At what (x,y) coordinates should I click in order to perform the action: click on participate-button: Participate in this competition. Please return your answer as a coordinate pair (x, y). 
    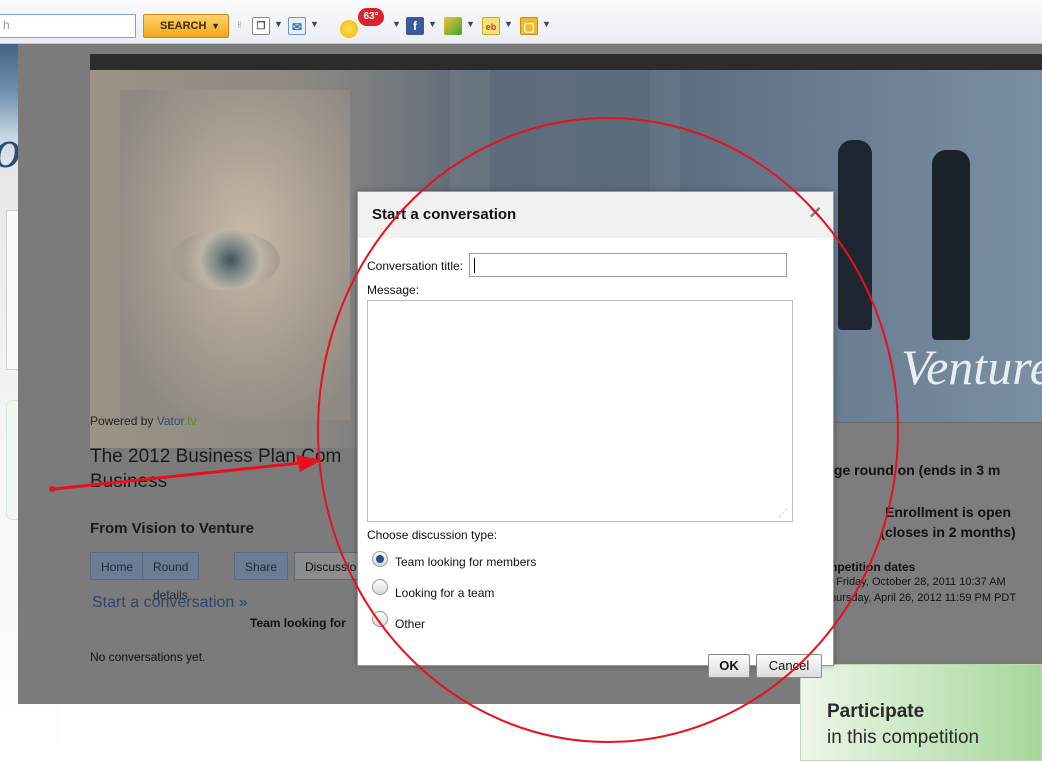
    Looking at the image, I should click on (921, 712).